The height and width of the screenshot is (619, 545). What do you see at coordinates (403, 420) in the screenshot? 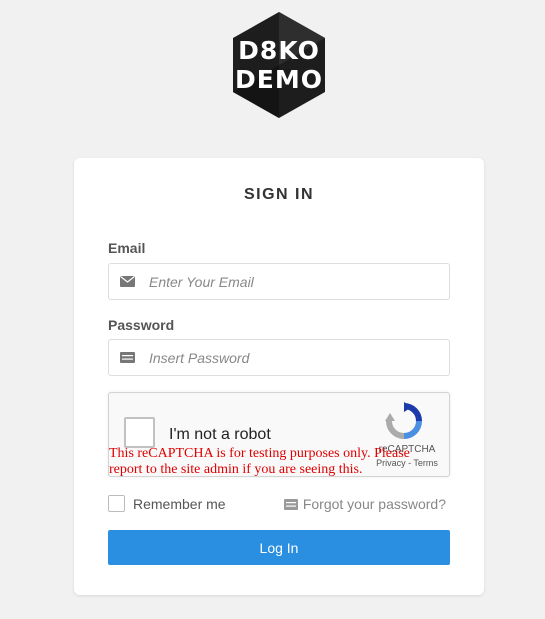
I see `recaptcha-logo-icon` at bounding box center [403, 420].